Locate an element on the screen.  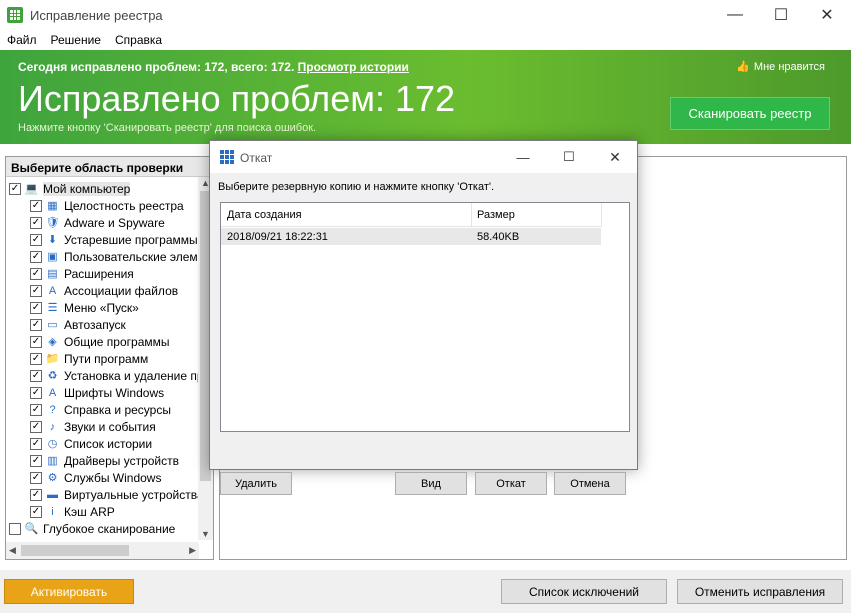
tree-item: ✓ A Ассоциации файлов is located at coordinates (102, 290).